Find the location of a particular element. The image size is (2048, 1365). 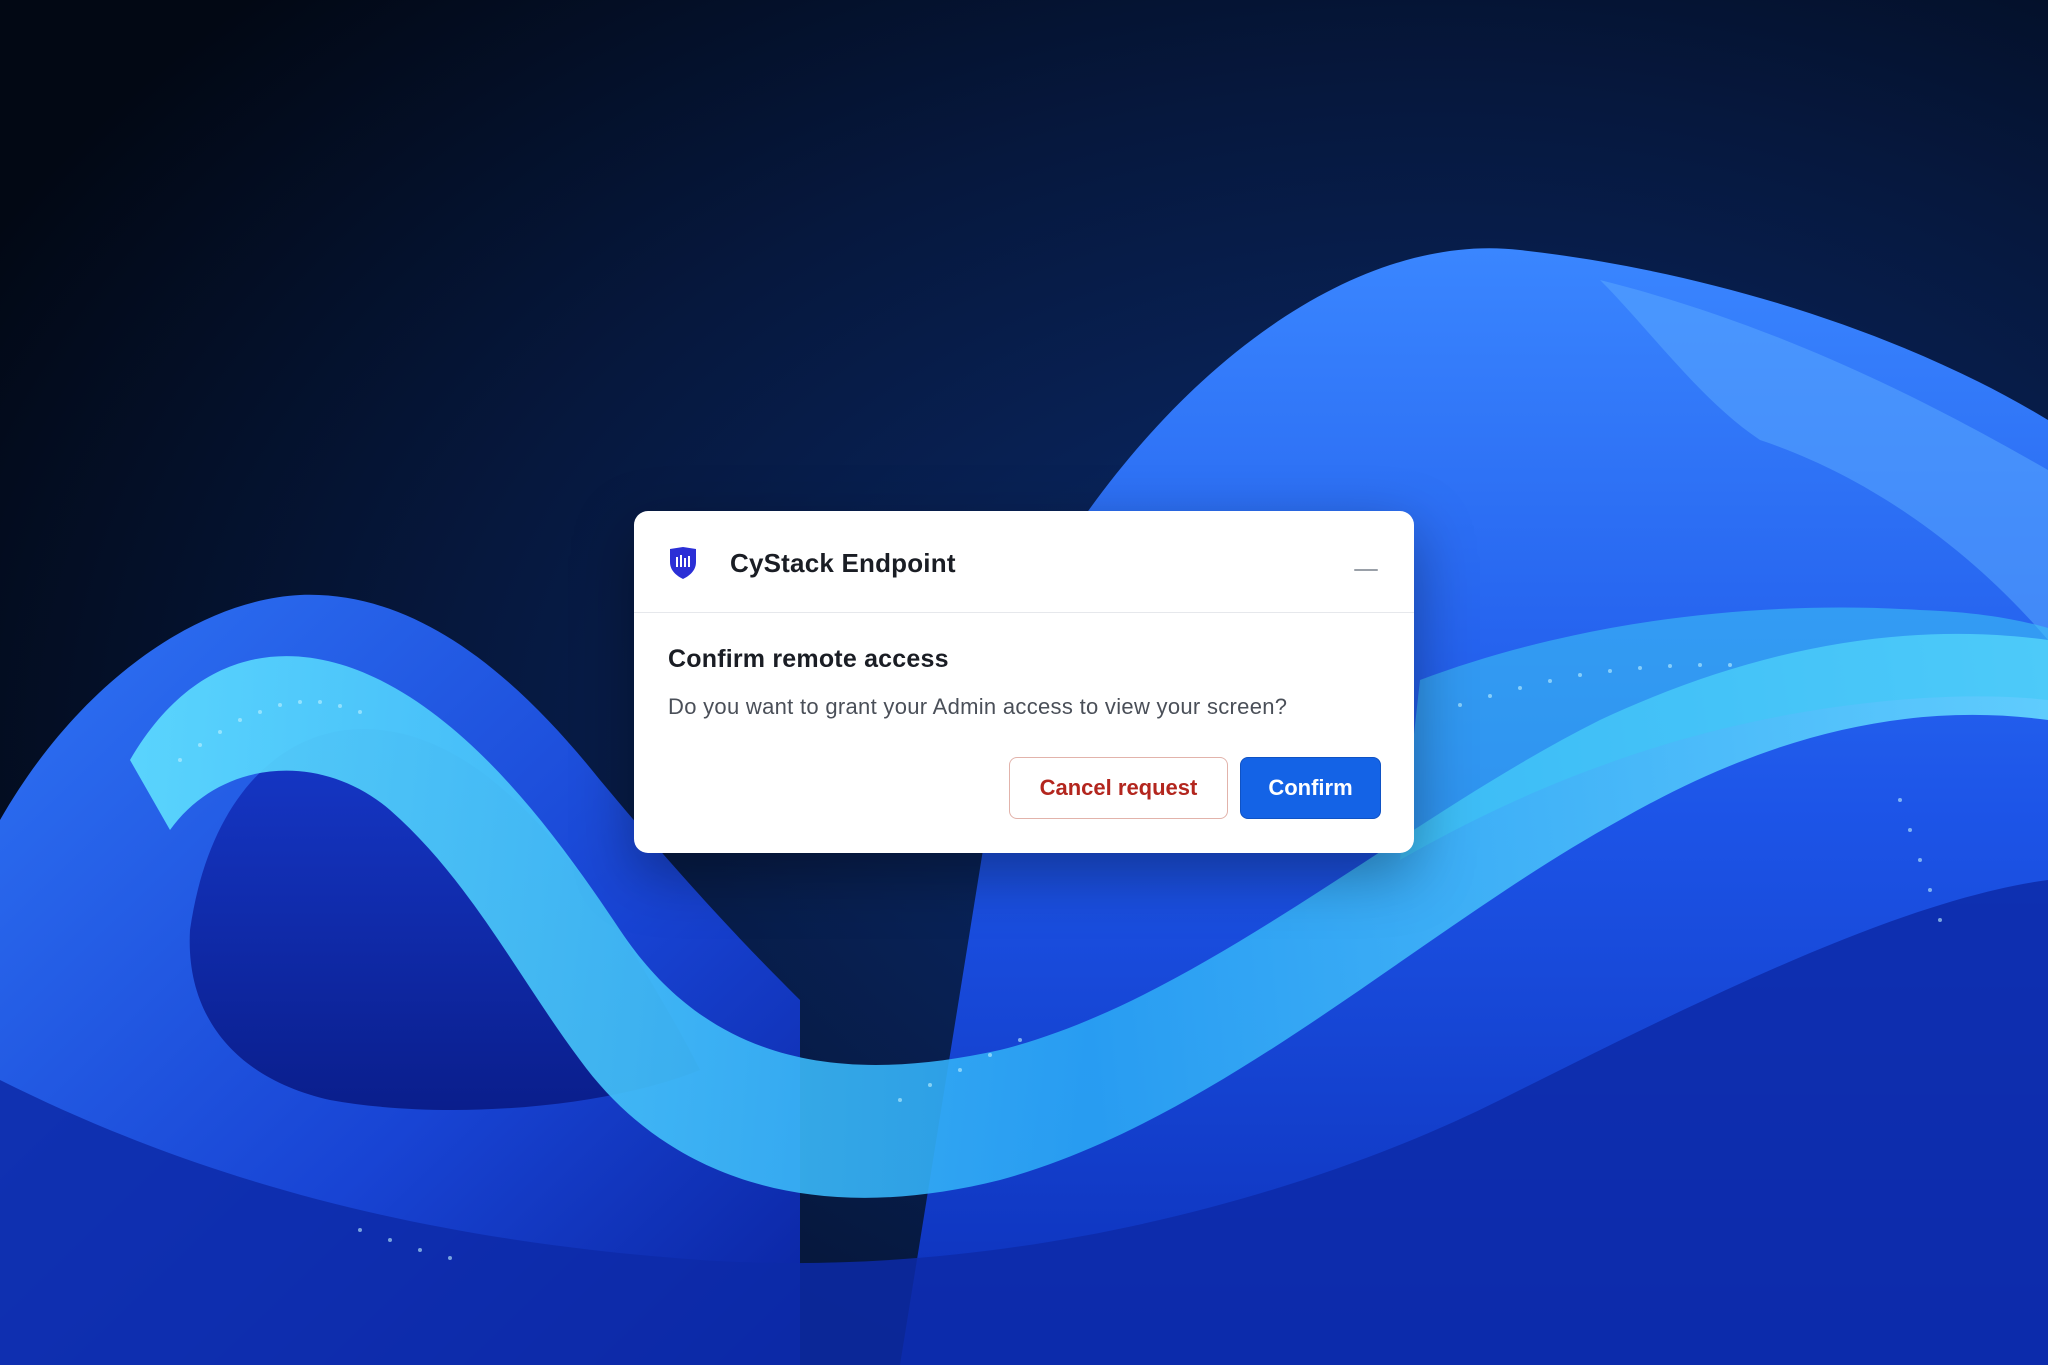

cystack-shield-icon is located at coordinates (683, 563).